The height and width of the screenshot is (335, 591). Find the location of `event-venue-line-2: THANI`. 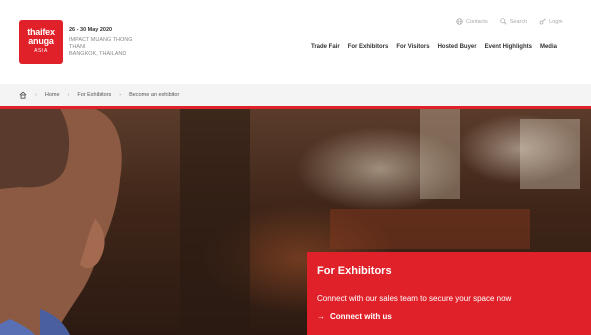

event-venue-line-2: THANI is located at coordinates (77, 47).